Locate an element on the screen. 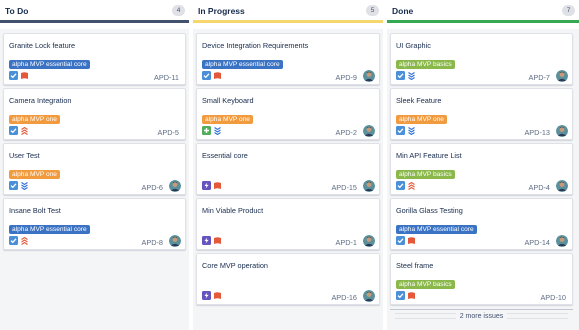 The width and height of the screenshot is (579, 330). issue-count-badge: 5 is located at coordinates (372, 10).